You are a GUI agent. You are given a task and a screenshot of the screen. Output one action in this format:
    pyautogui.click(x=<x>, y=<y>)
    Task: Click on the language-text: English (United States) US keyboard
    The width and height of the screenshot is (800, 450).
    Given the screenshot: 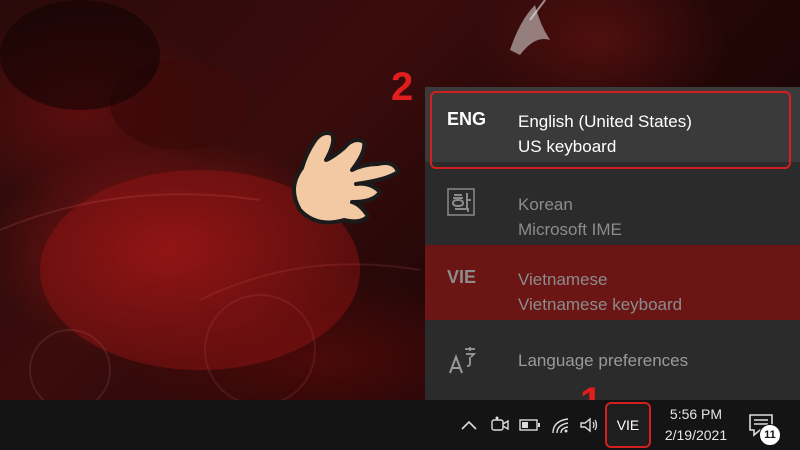 What is the action you would take?
    pyautogui.click(x=605, y=134)
    